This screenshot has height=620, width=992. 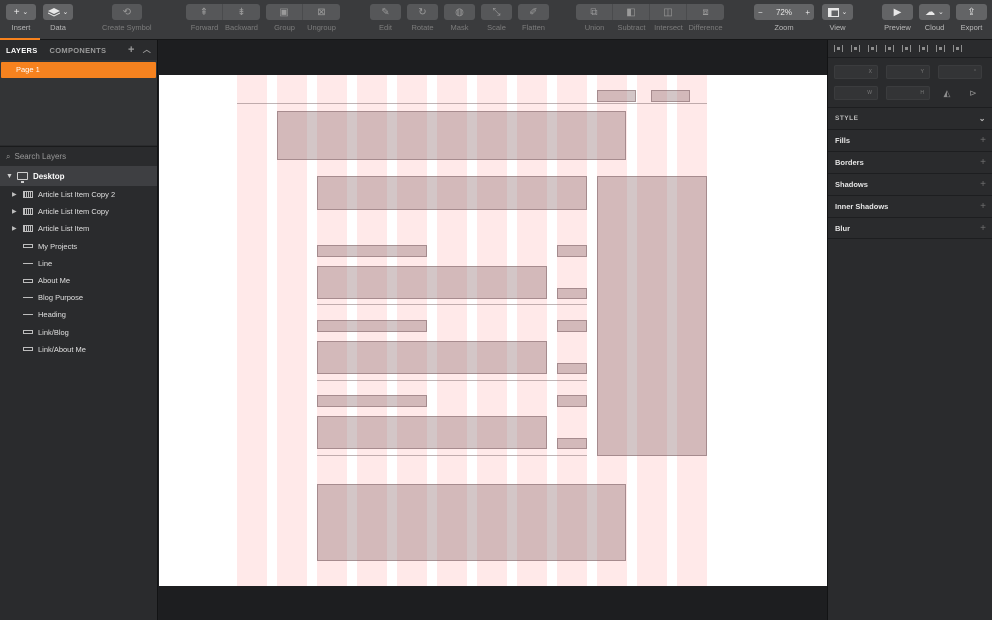 I want to click on layer-item: ▶ Article List Item Copy 2, so click(x=78, y=194).